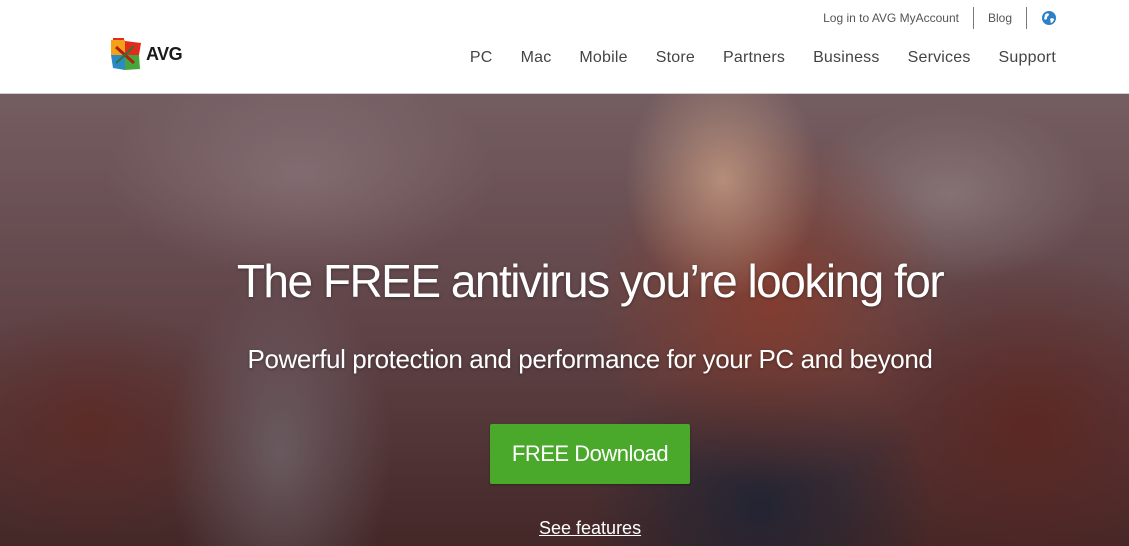 The height and width of the screenshot is (546, 1129). I want to click on brand-name: AVG, so click(164, 54).